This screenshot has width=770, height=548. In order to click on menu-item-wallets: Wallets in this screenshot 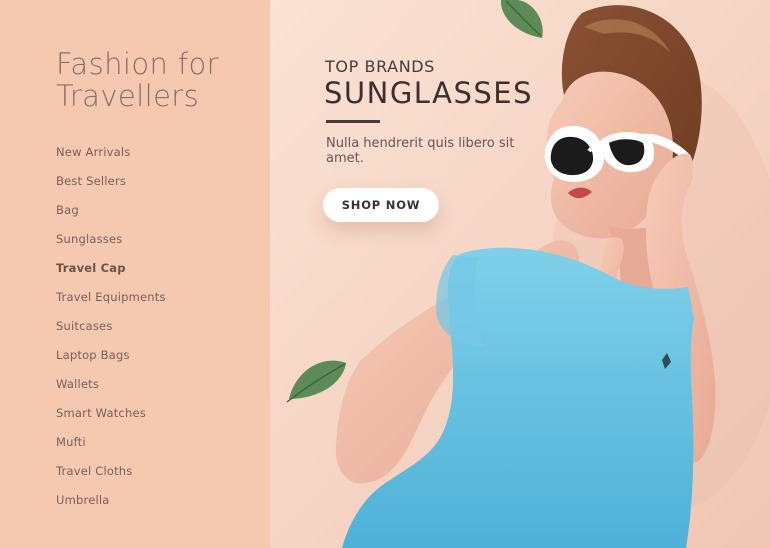, I will do `click(111, 391)`.